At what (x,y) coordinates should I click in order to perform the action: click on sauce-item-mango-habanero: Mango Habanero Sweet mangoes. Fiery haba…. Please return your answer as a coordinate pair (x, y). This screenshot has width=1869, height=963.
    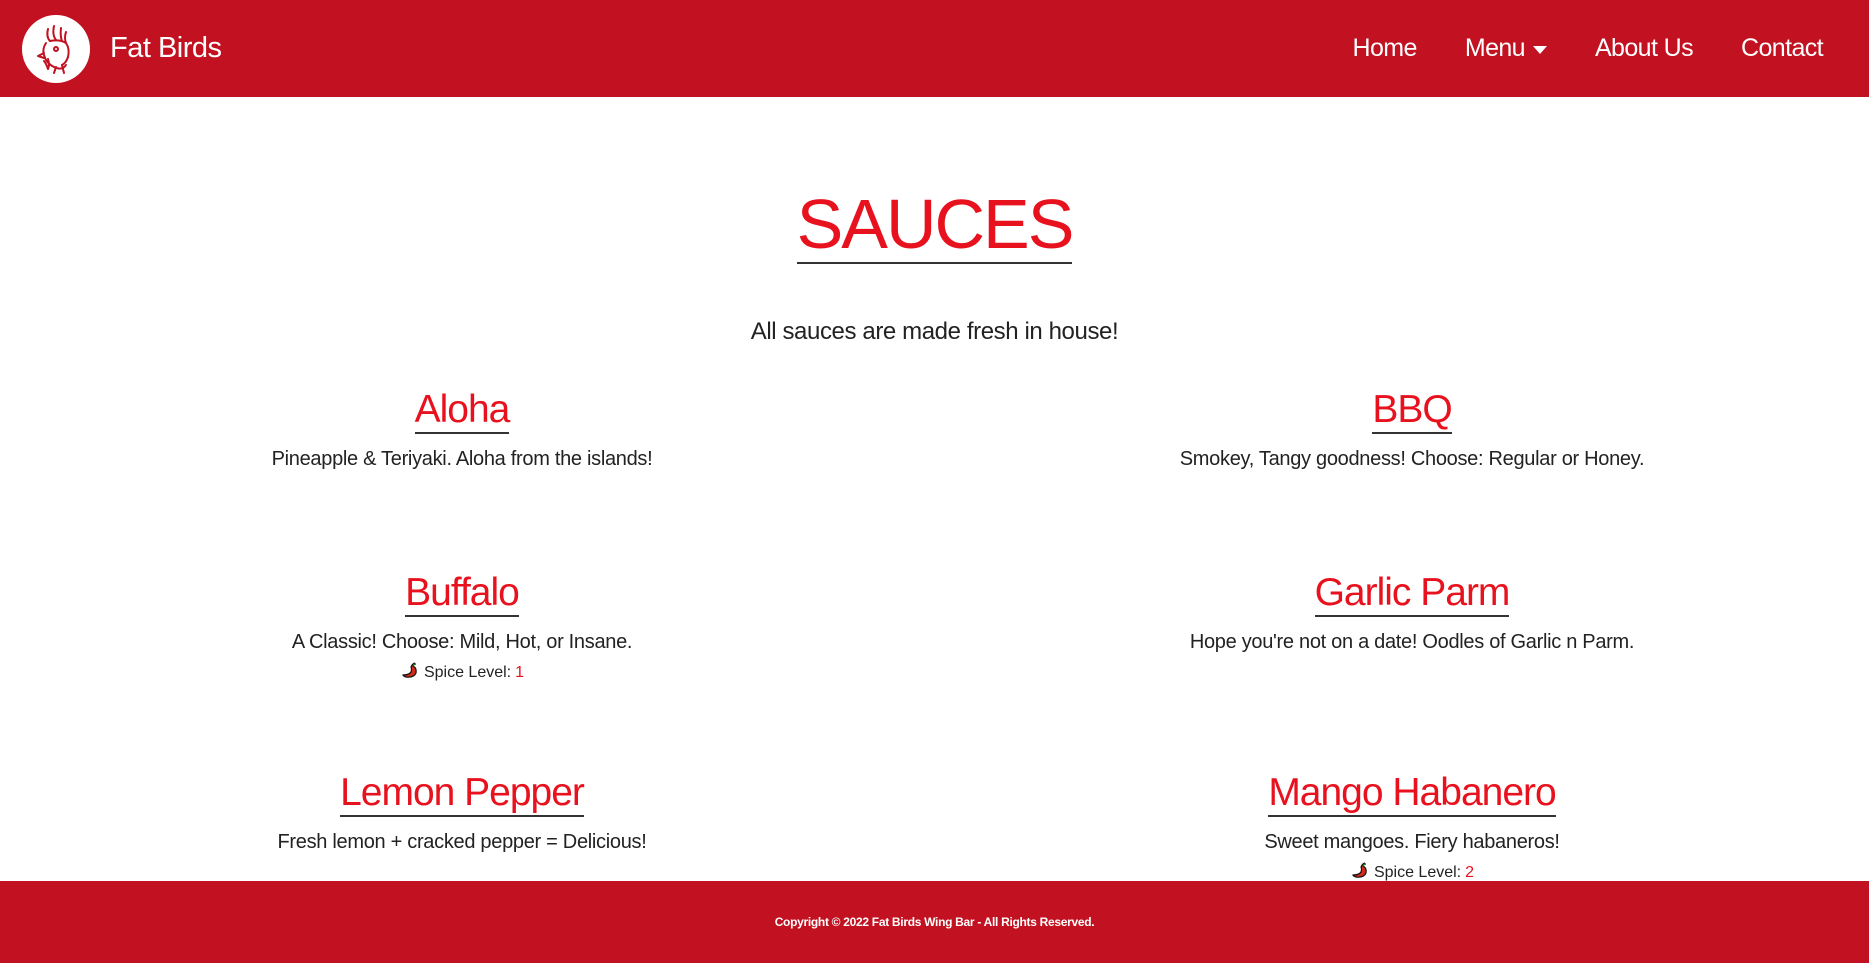
    Looking at the image, I should click on (1412, 828).